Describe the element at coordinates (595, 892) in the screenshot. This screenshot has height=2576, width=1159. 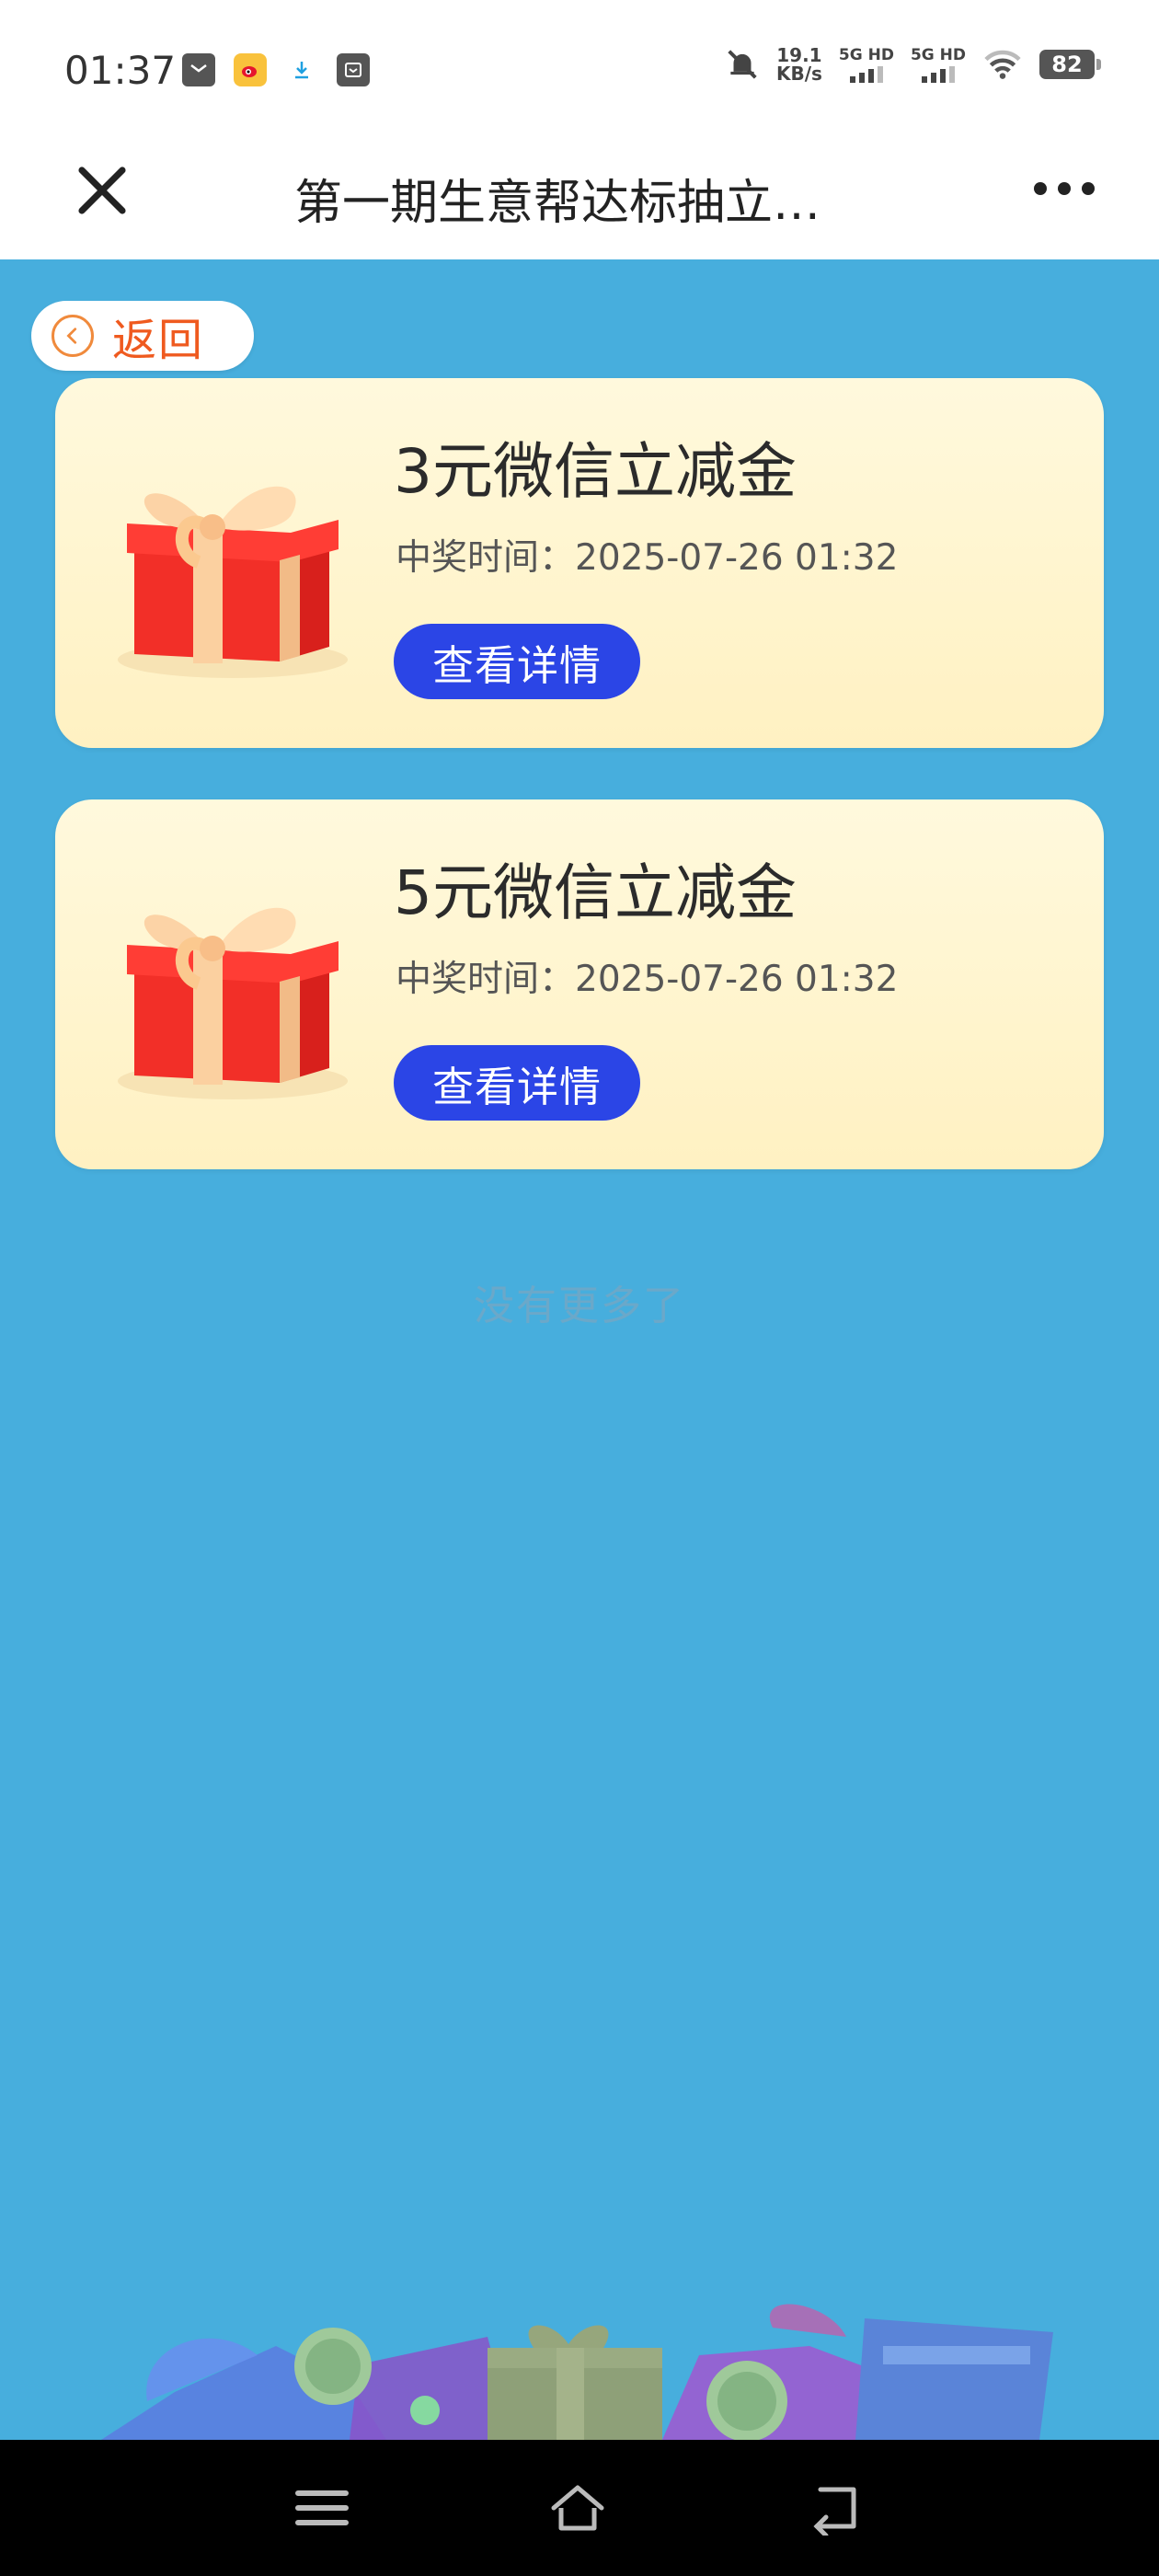
I see `prize-title: 5元微信立减金` at that location.